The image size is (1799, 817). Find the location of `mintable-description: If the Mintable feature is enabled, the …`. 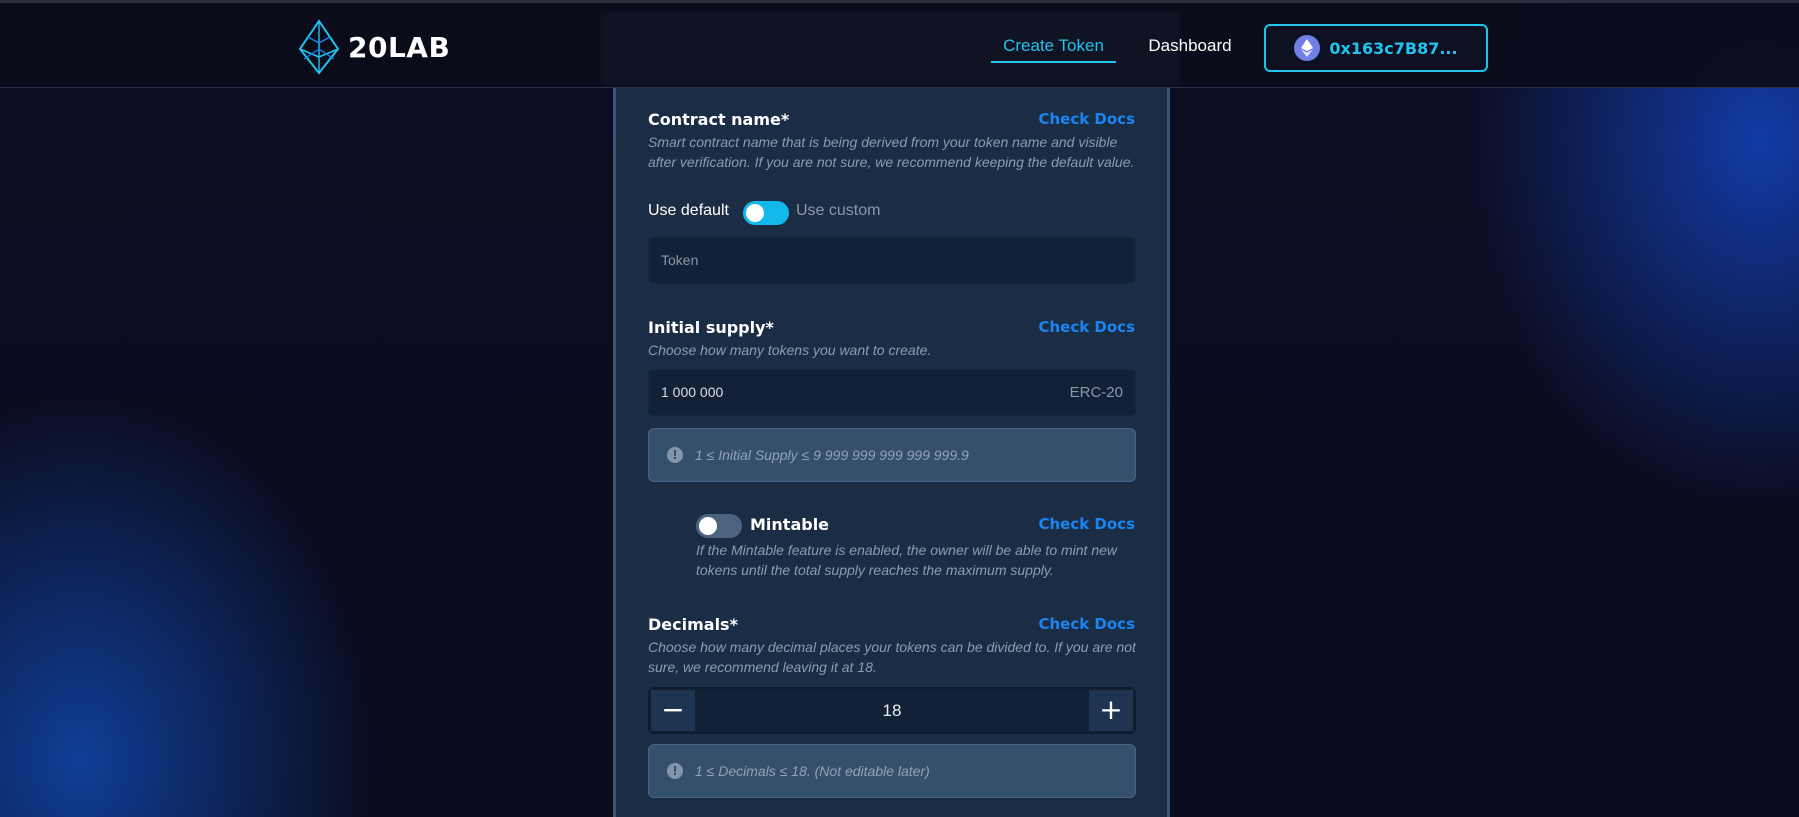

mintable-description: If the Mintable feature is enabled, the … is located at coordinates (907, 560).